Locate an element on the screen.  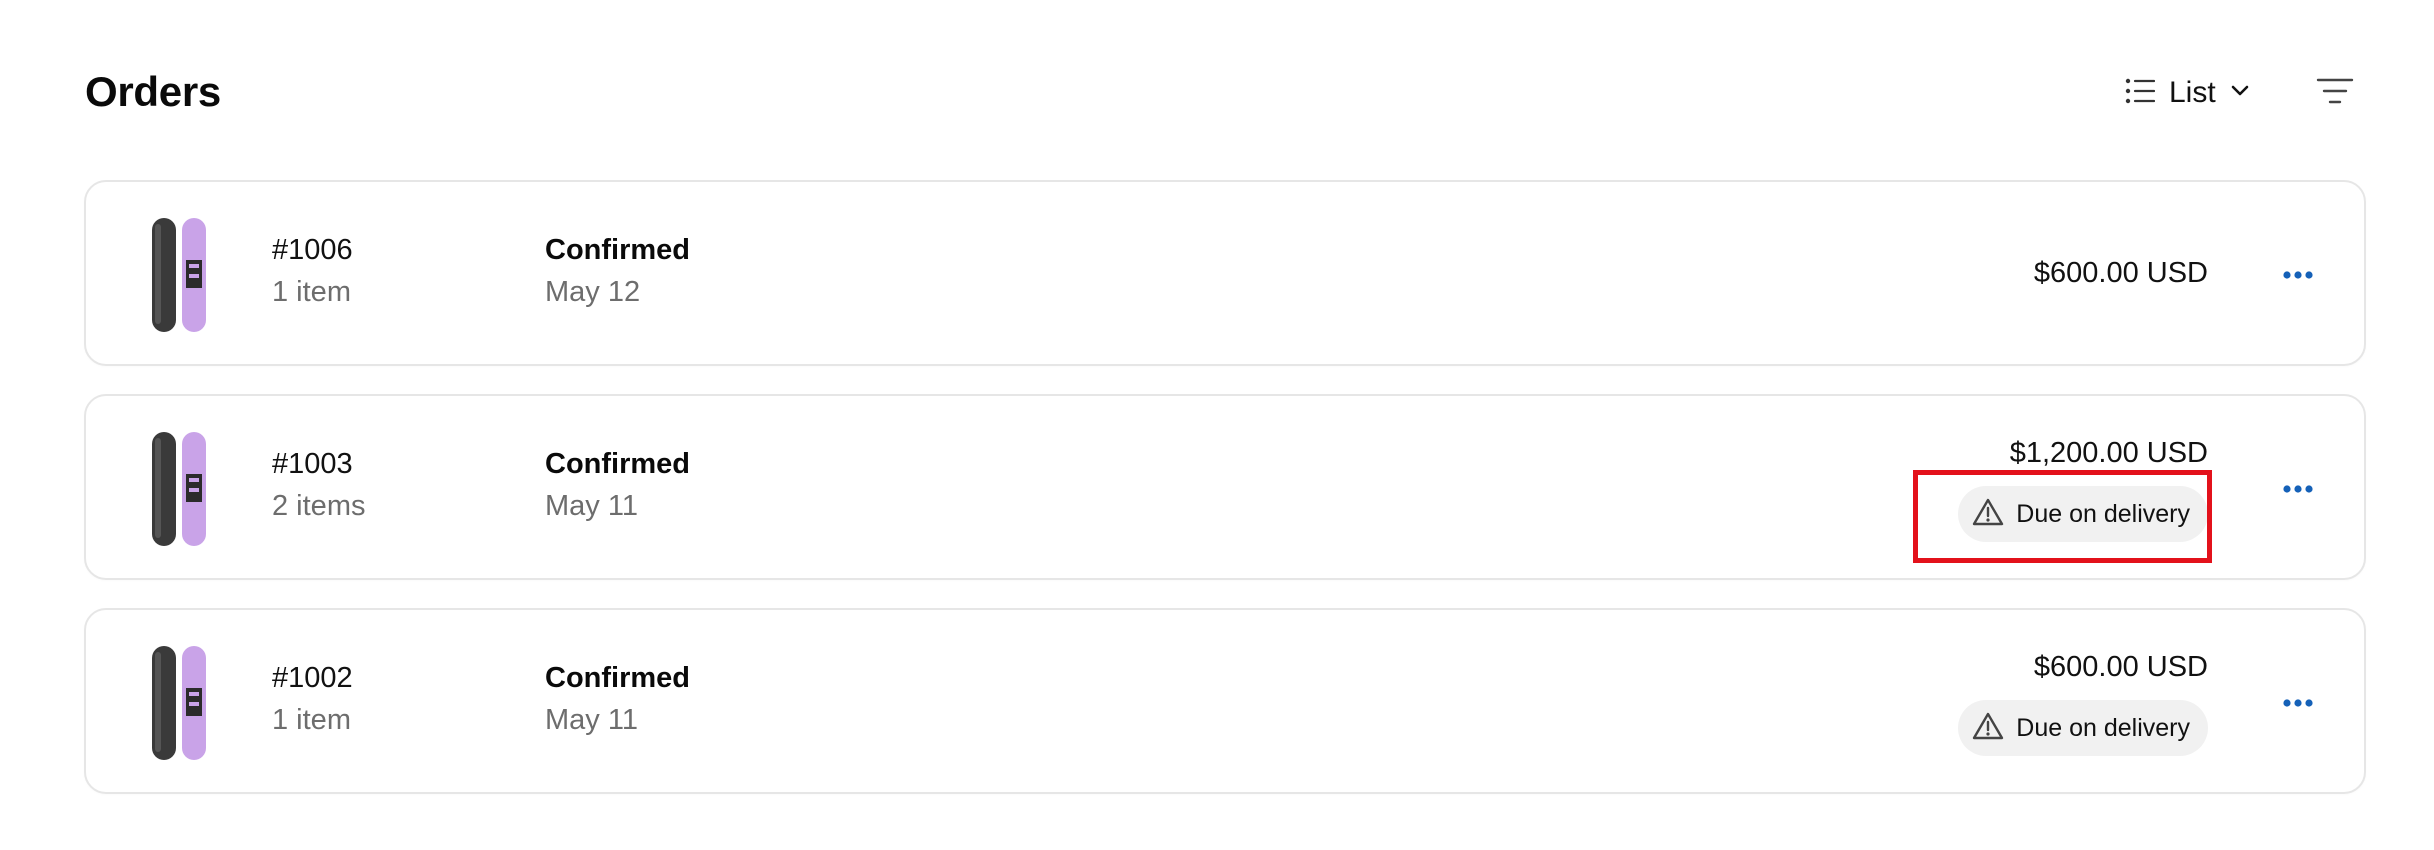
order-number: #1003 is located at coordinates (312, 464).